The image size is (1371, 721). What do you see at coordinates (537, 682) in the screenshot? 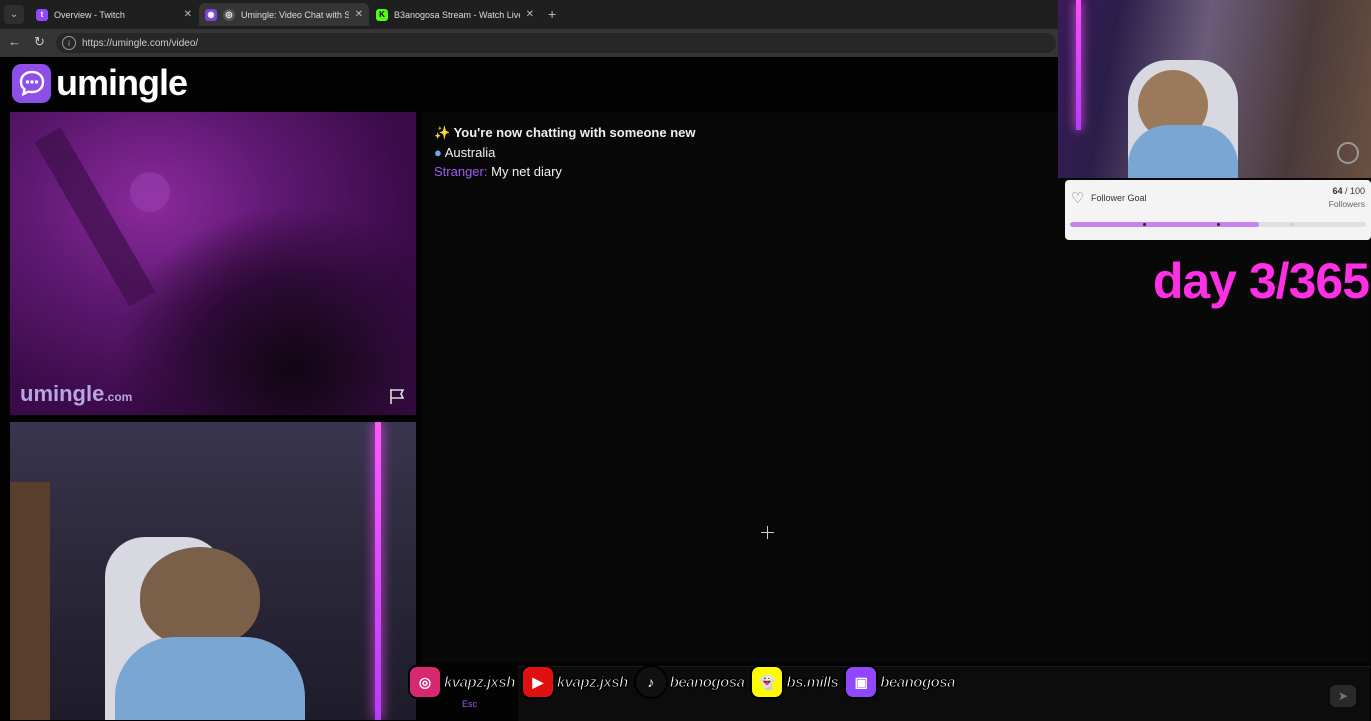
I see `youtube-icon: ▶` at bounding box center [537, 682].